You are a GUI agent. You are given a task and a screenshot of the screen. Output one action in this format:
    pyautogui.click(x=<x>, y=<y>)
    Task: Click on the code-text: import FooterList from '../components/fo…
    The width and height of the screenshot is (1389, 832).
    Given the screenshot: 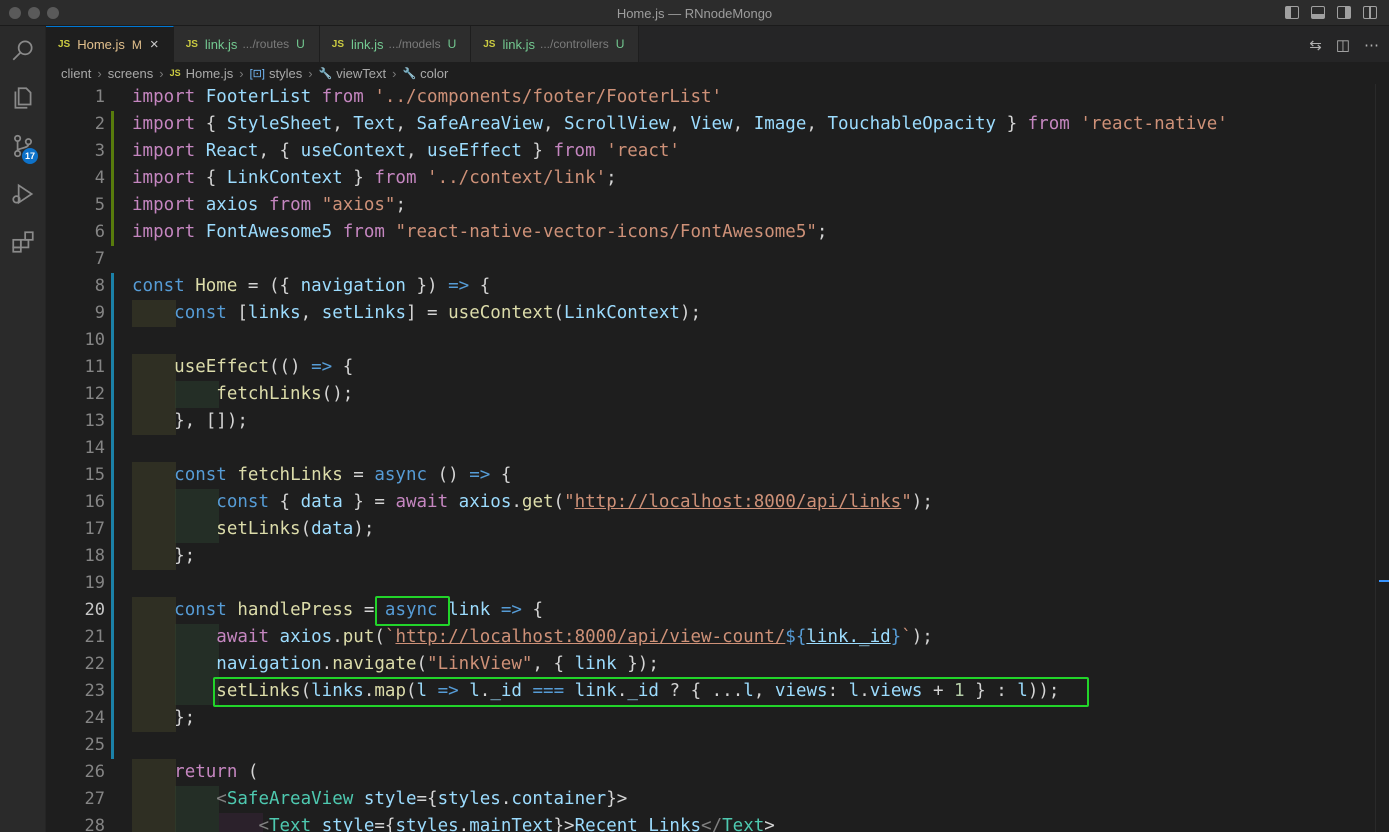 What is the action you would take?
    pyautogui.click(x=427, y=97)
    